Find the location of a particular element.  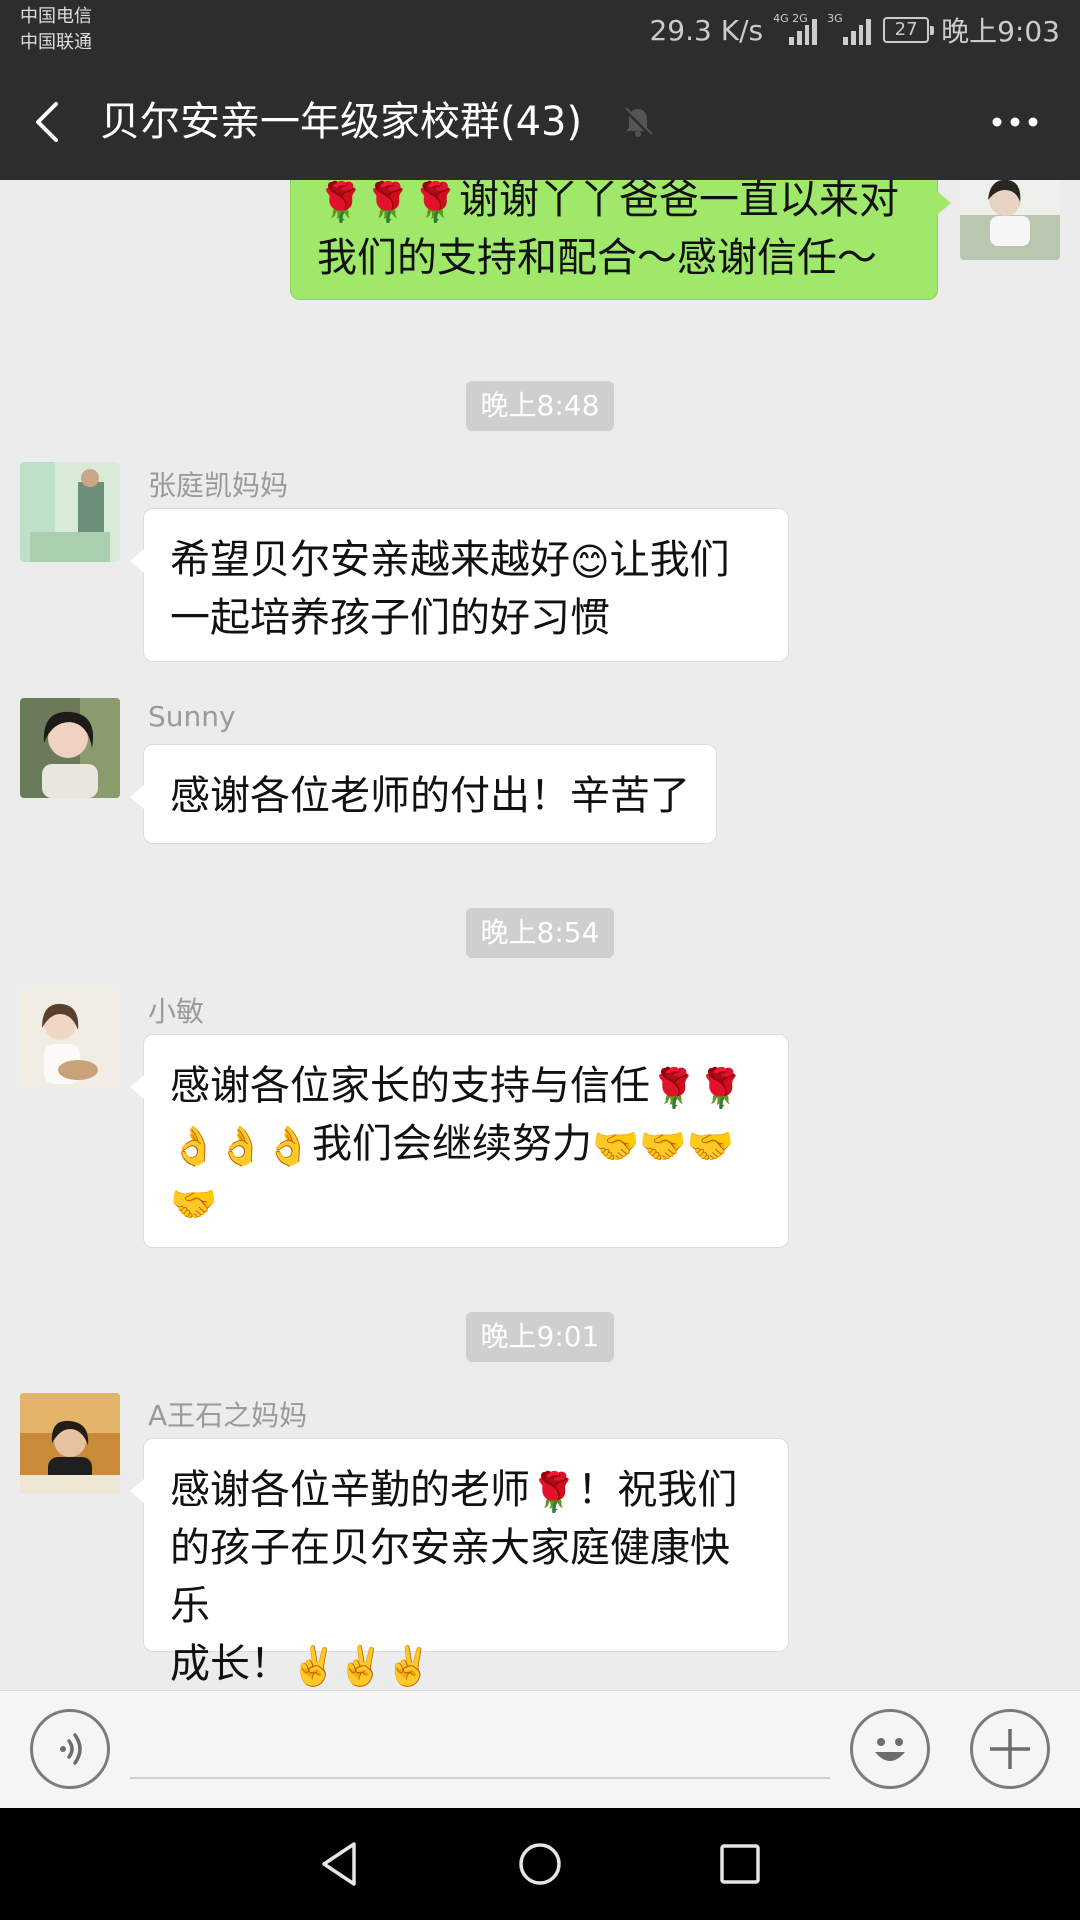

input-bar is located at coordinates (540, 1749).